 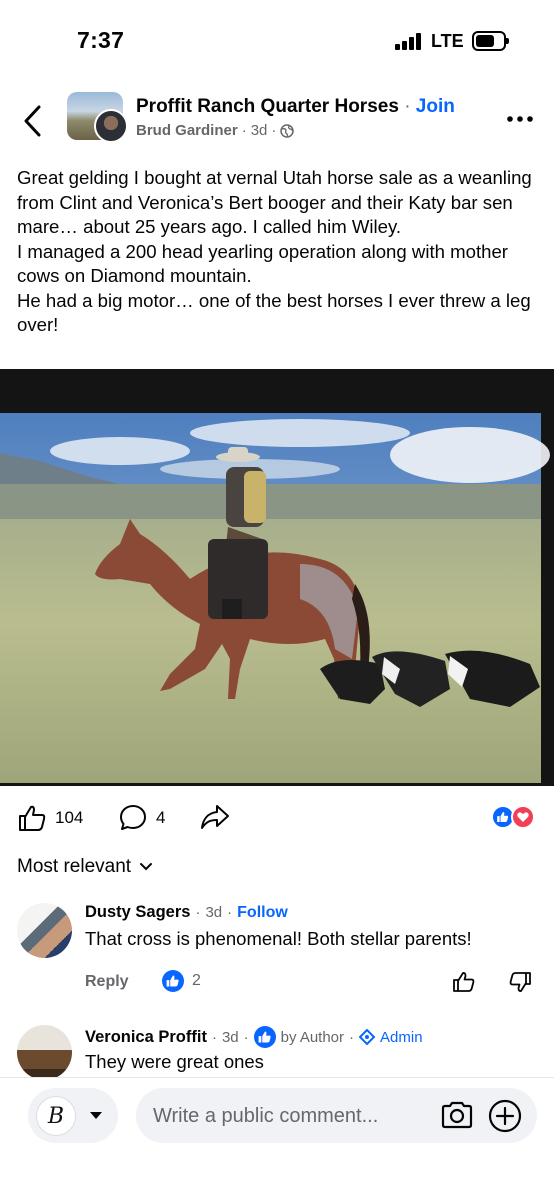 I want to click on post-meta: Brud Gardiner · 3d ·, so click(x=215, y=130).